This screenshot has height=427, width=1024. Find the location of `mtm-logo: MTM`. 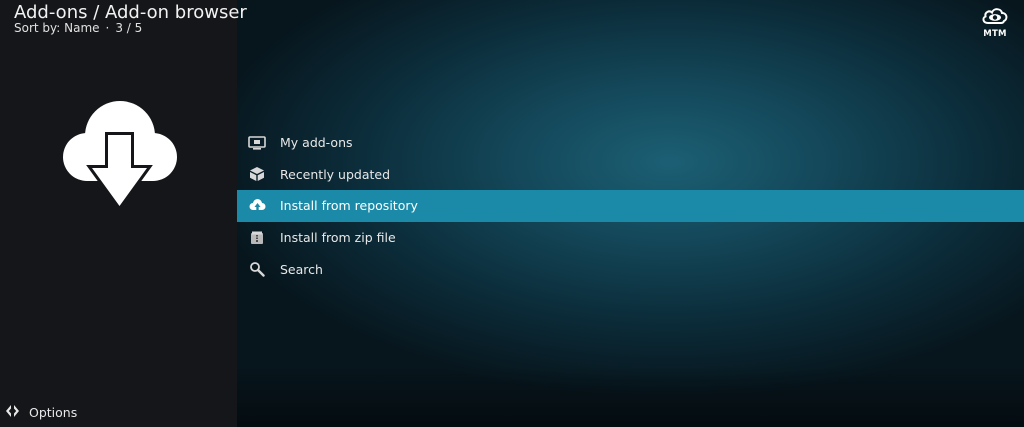

mtm-logo: MTM is located at coordinates (995, 22).